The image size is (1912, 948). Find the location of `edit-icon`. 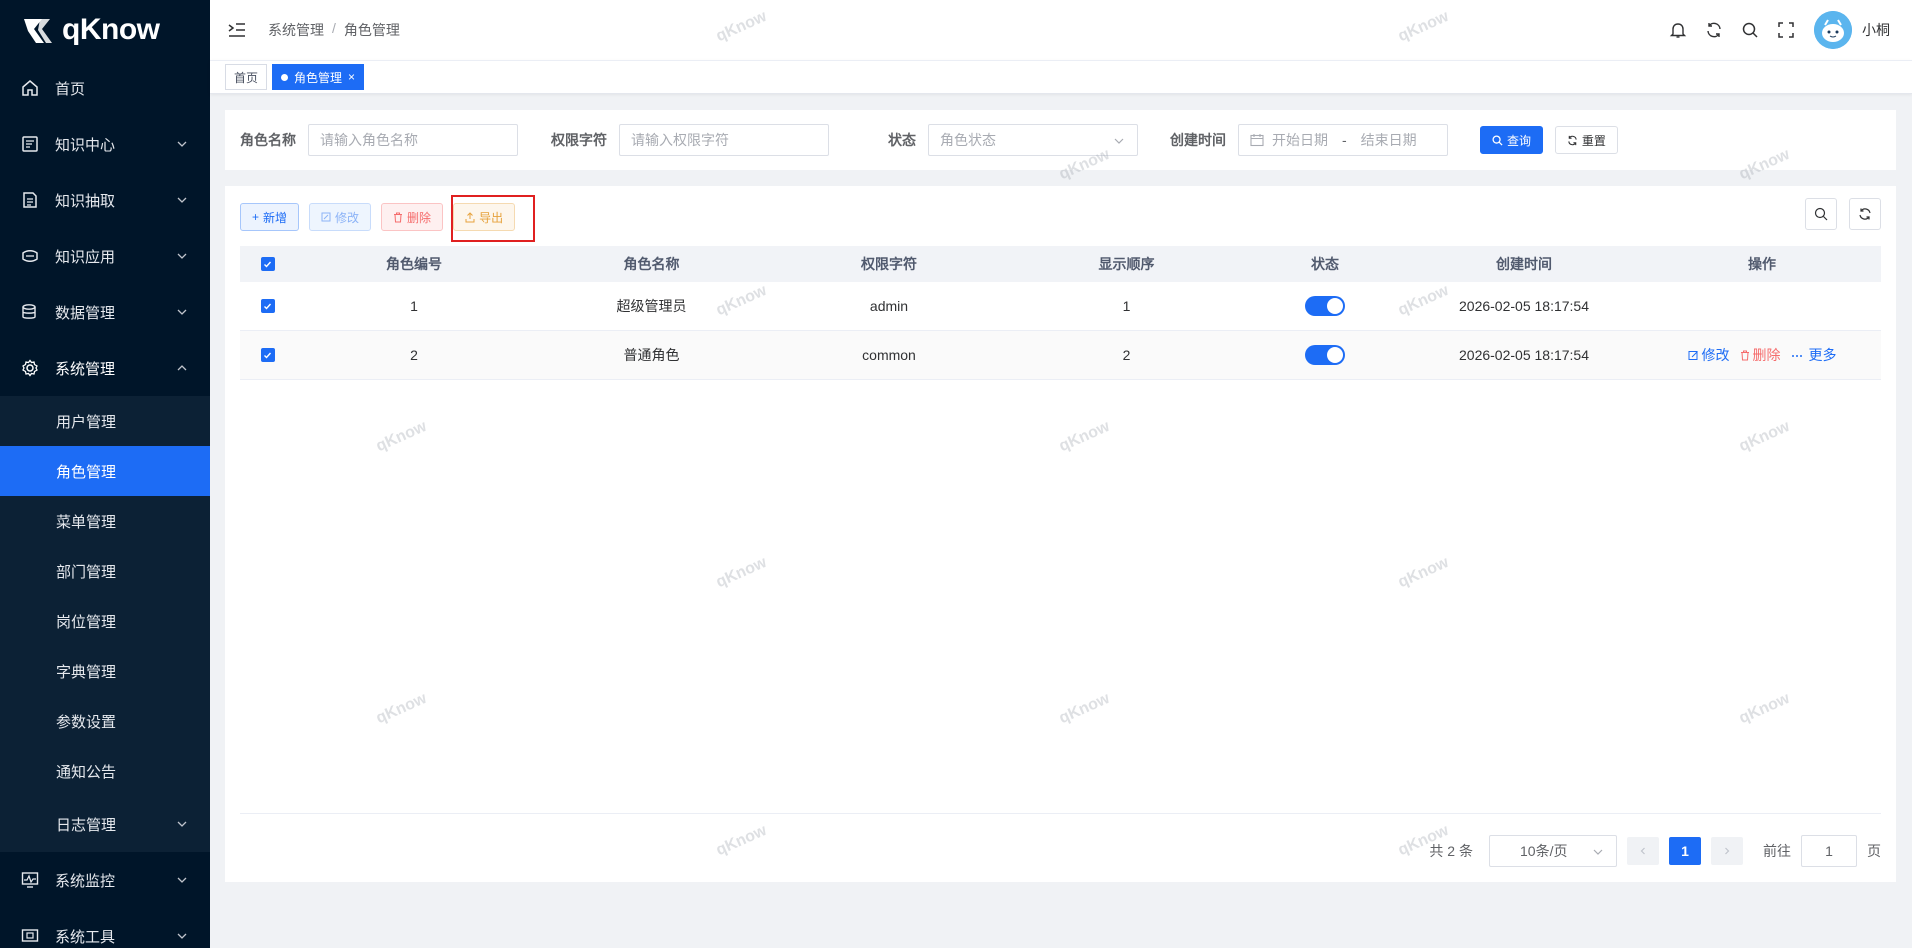

edit-icon is located at coordinates (326, 217).